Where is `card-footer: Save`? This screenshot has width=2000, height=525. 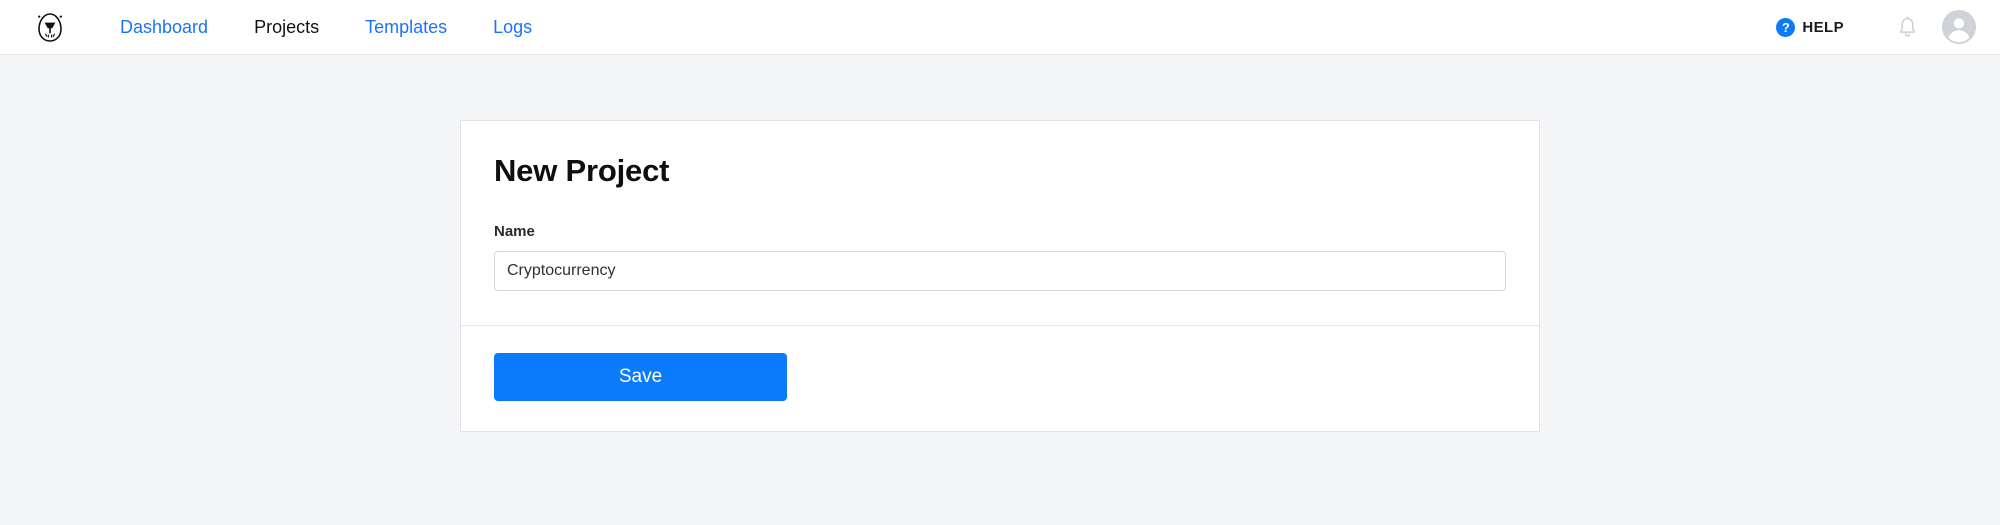
card-footer: Save is located at coordinates (1000, 378).